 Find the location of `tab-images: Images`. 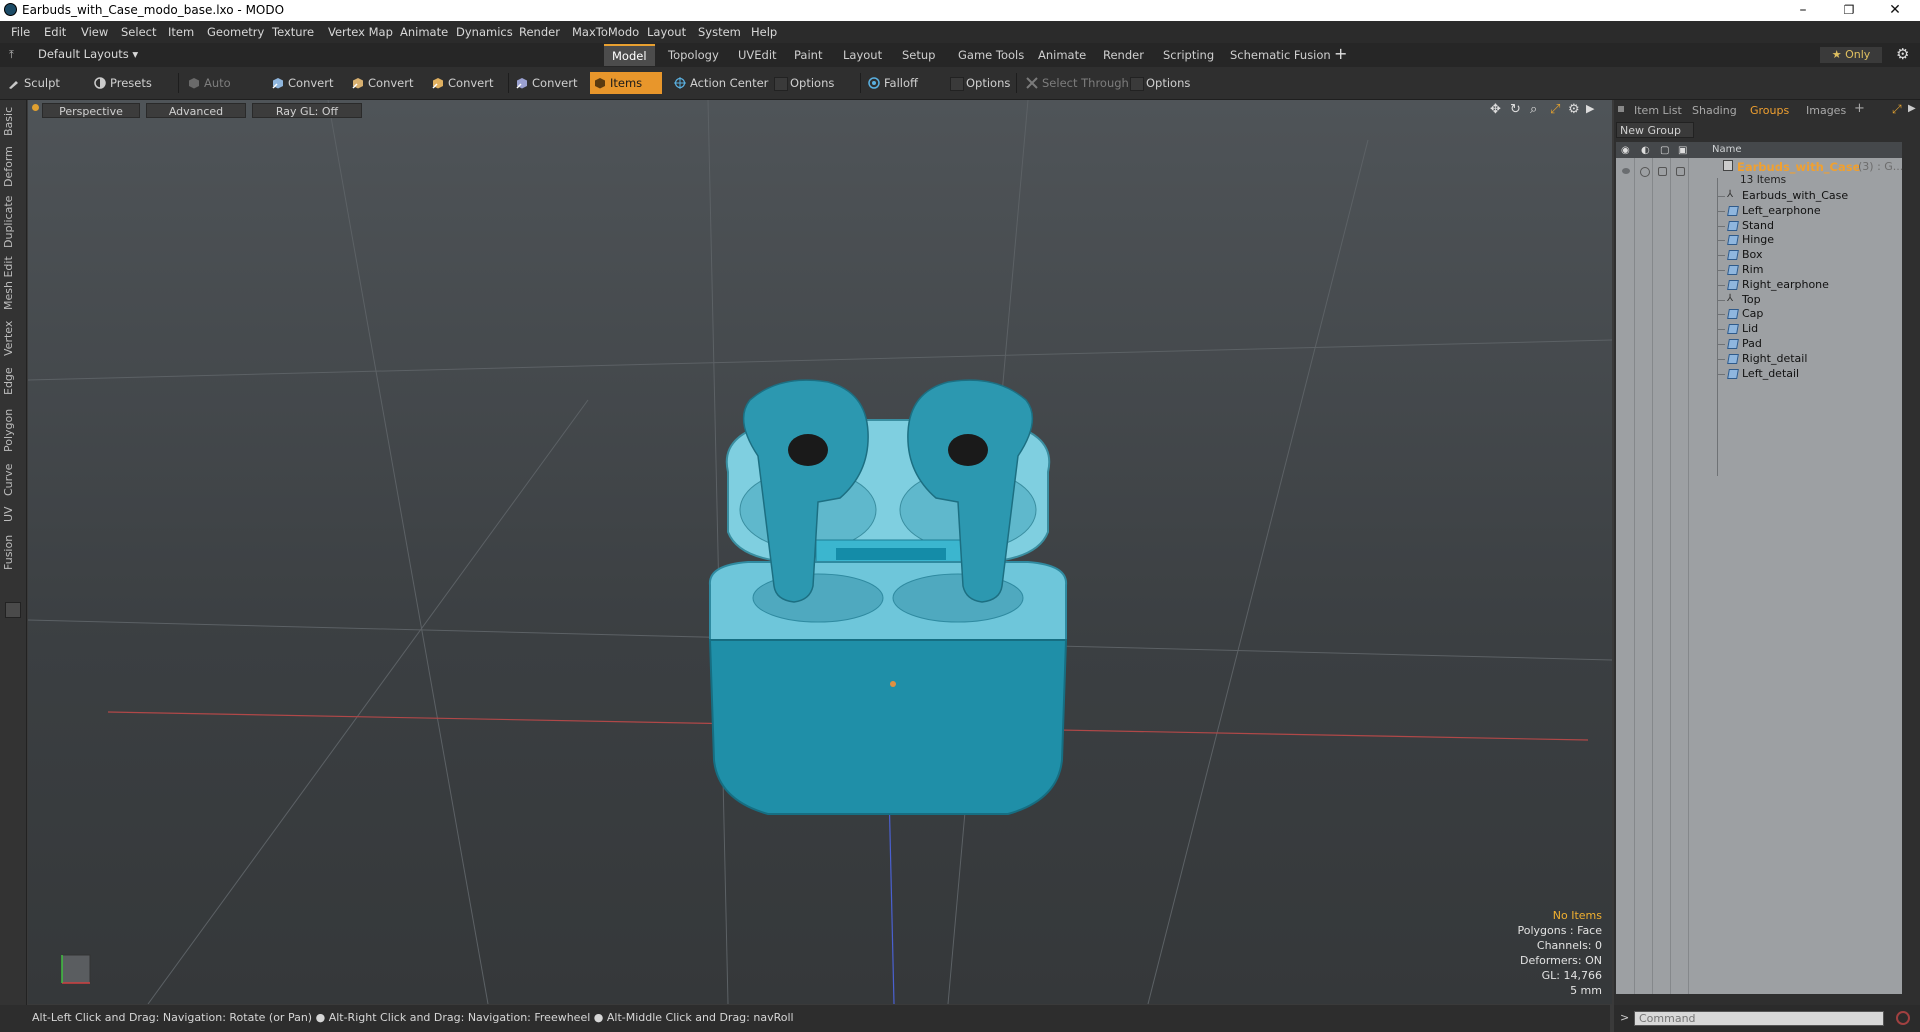

tab-images: Images is located at coordinates (1826, 111).